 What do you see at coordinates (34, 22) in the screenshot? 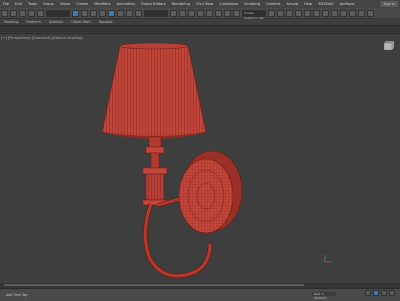
I see `tab-freeform: Freeform` at bounding box center [34, 22].